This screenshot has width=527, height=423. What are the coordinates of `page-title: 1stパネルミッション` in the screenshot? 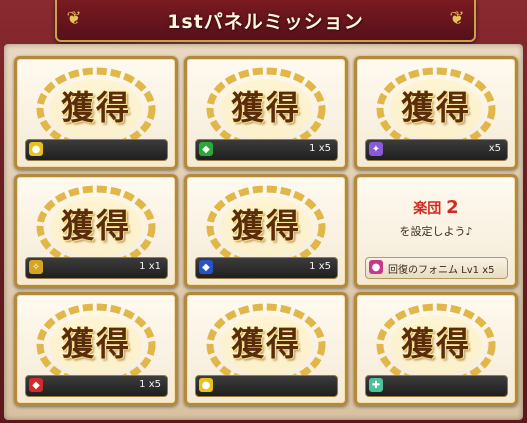 It's located at (265, 21).